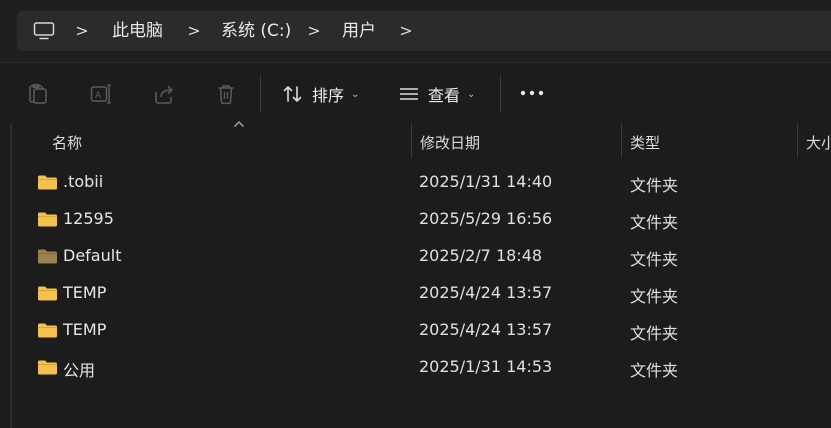  What do you see at coordinates (226, 94) in the screenshot?
I see `delete-icon` at bounding box center [226, 94].